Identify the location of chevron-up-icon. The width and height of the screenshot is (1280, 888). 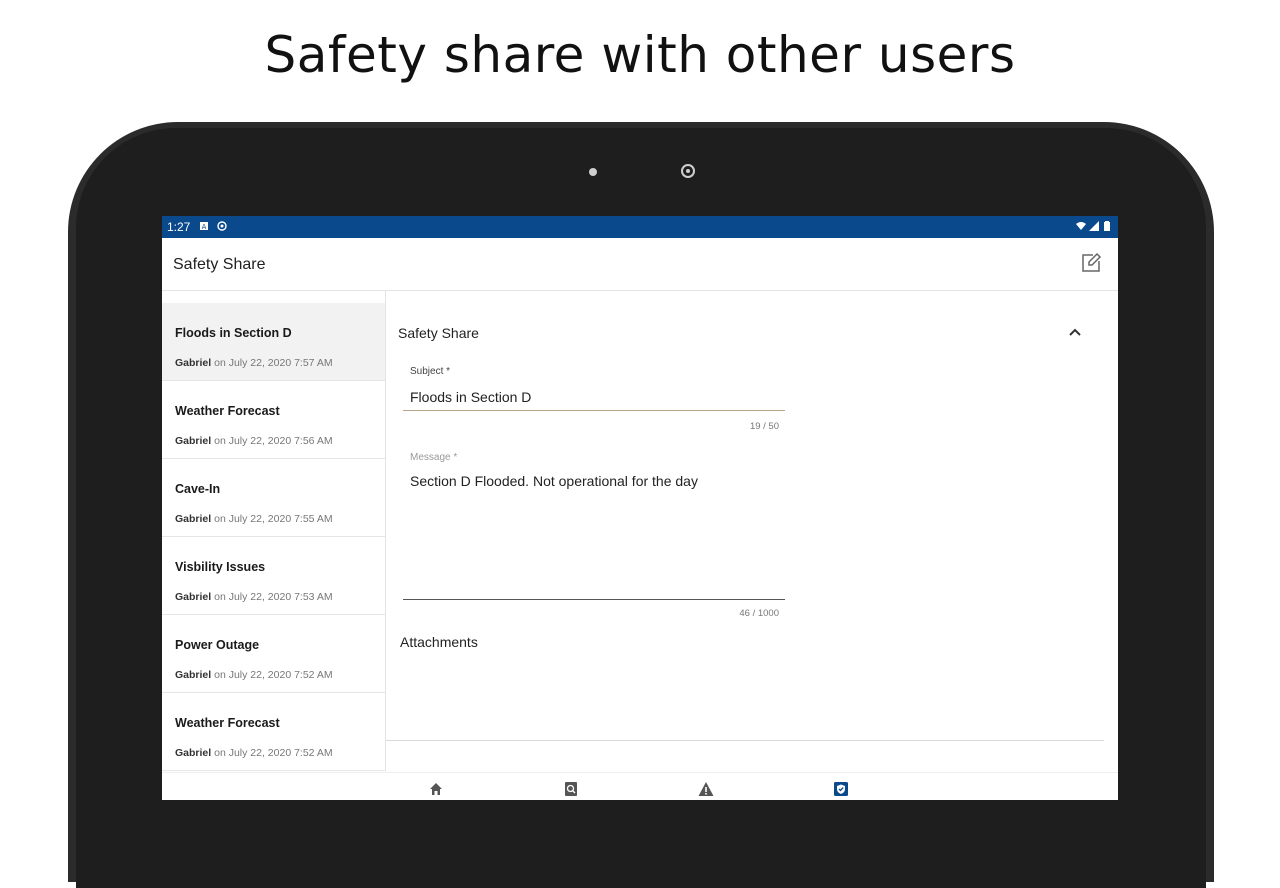
(1075, 332).